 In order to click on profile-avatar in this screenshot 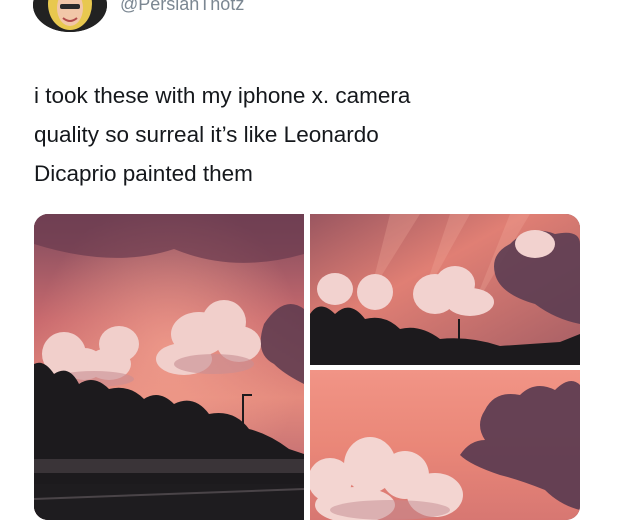, I will do `click(70, 16)`.